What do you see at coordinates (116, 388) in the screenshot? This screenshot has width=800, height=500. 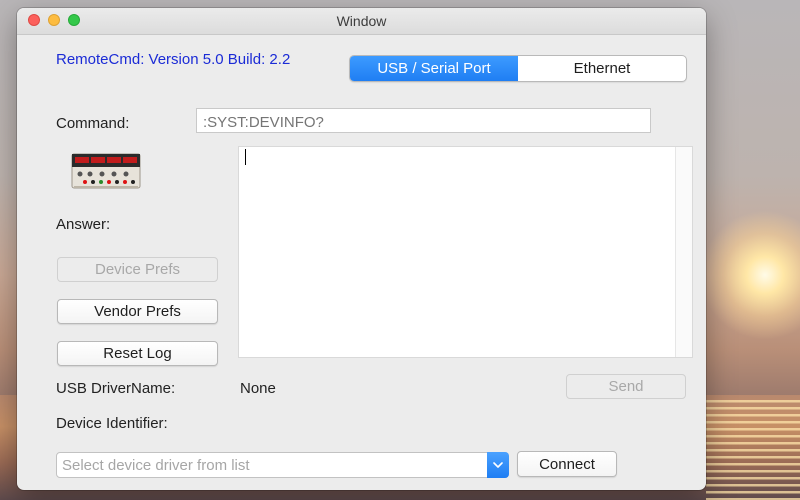 I see `usb-driver-name-label: USB DriverName:` at bounding box center [116, 388].